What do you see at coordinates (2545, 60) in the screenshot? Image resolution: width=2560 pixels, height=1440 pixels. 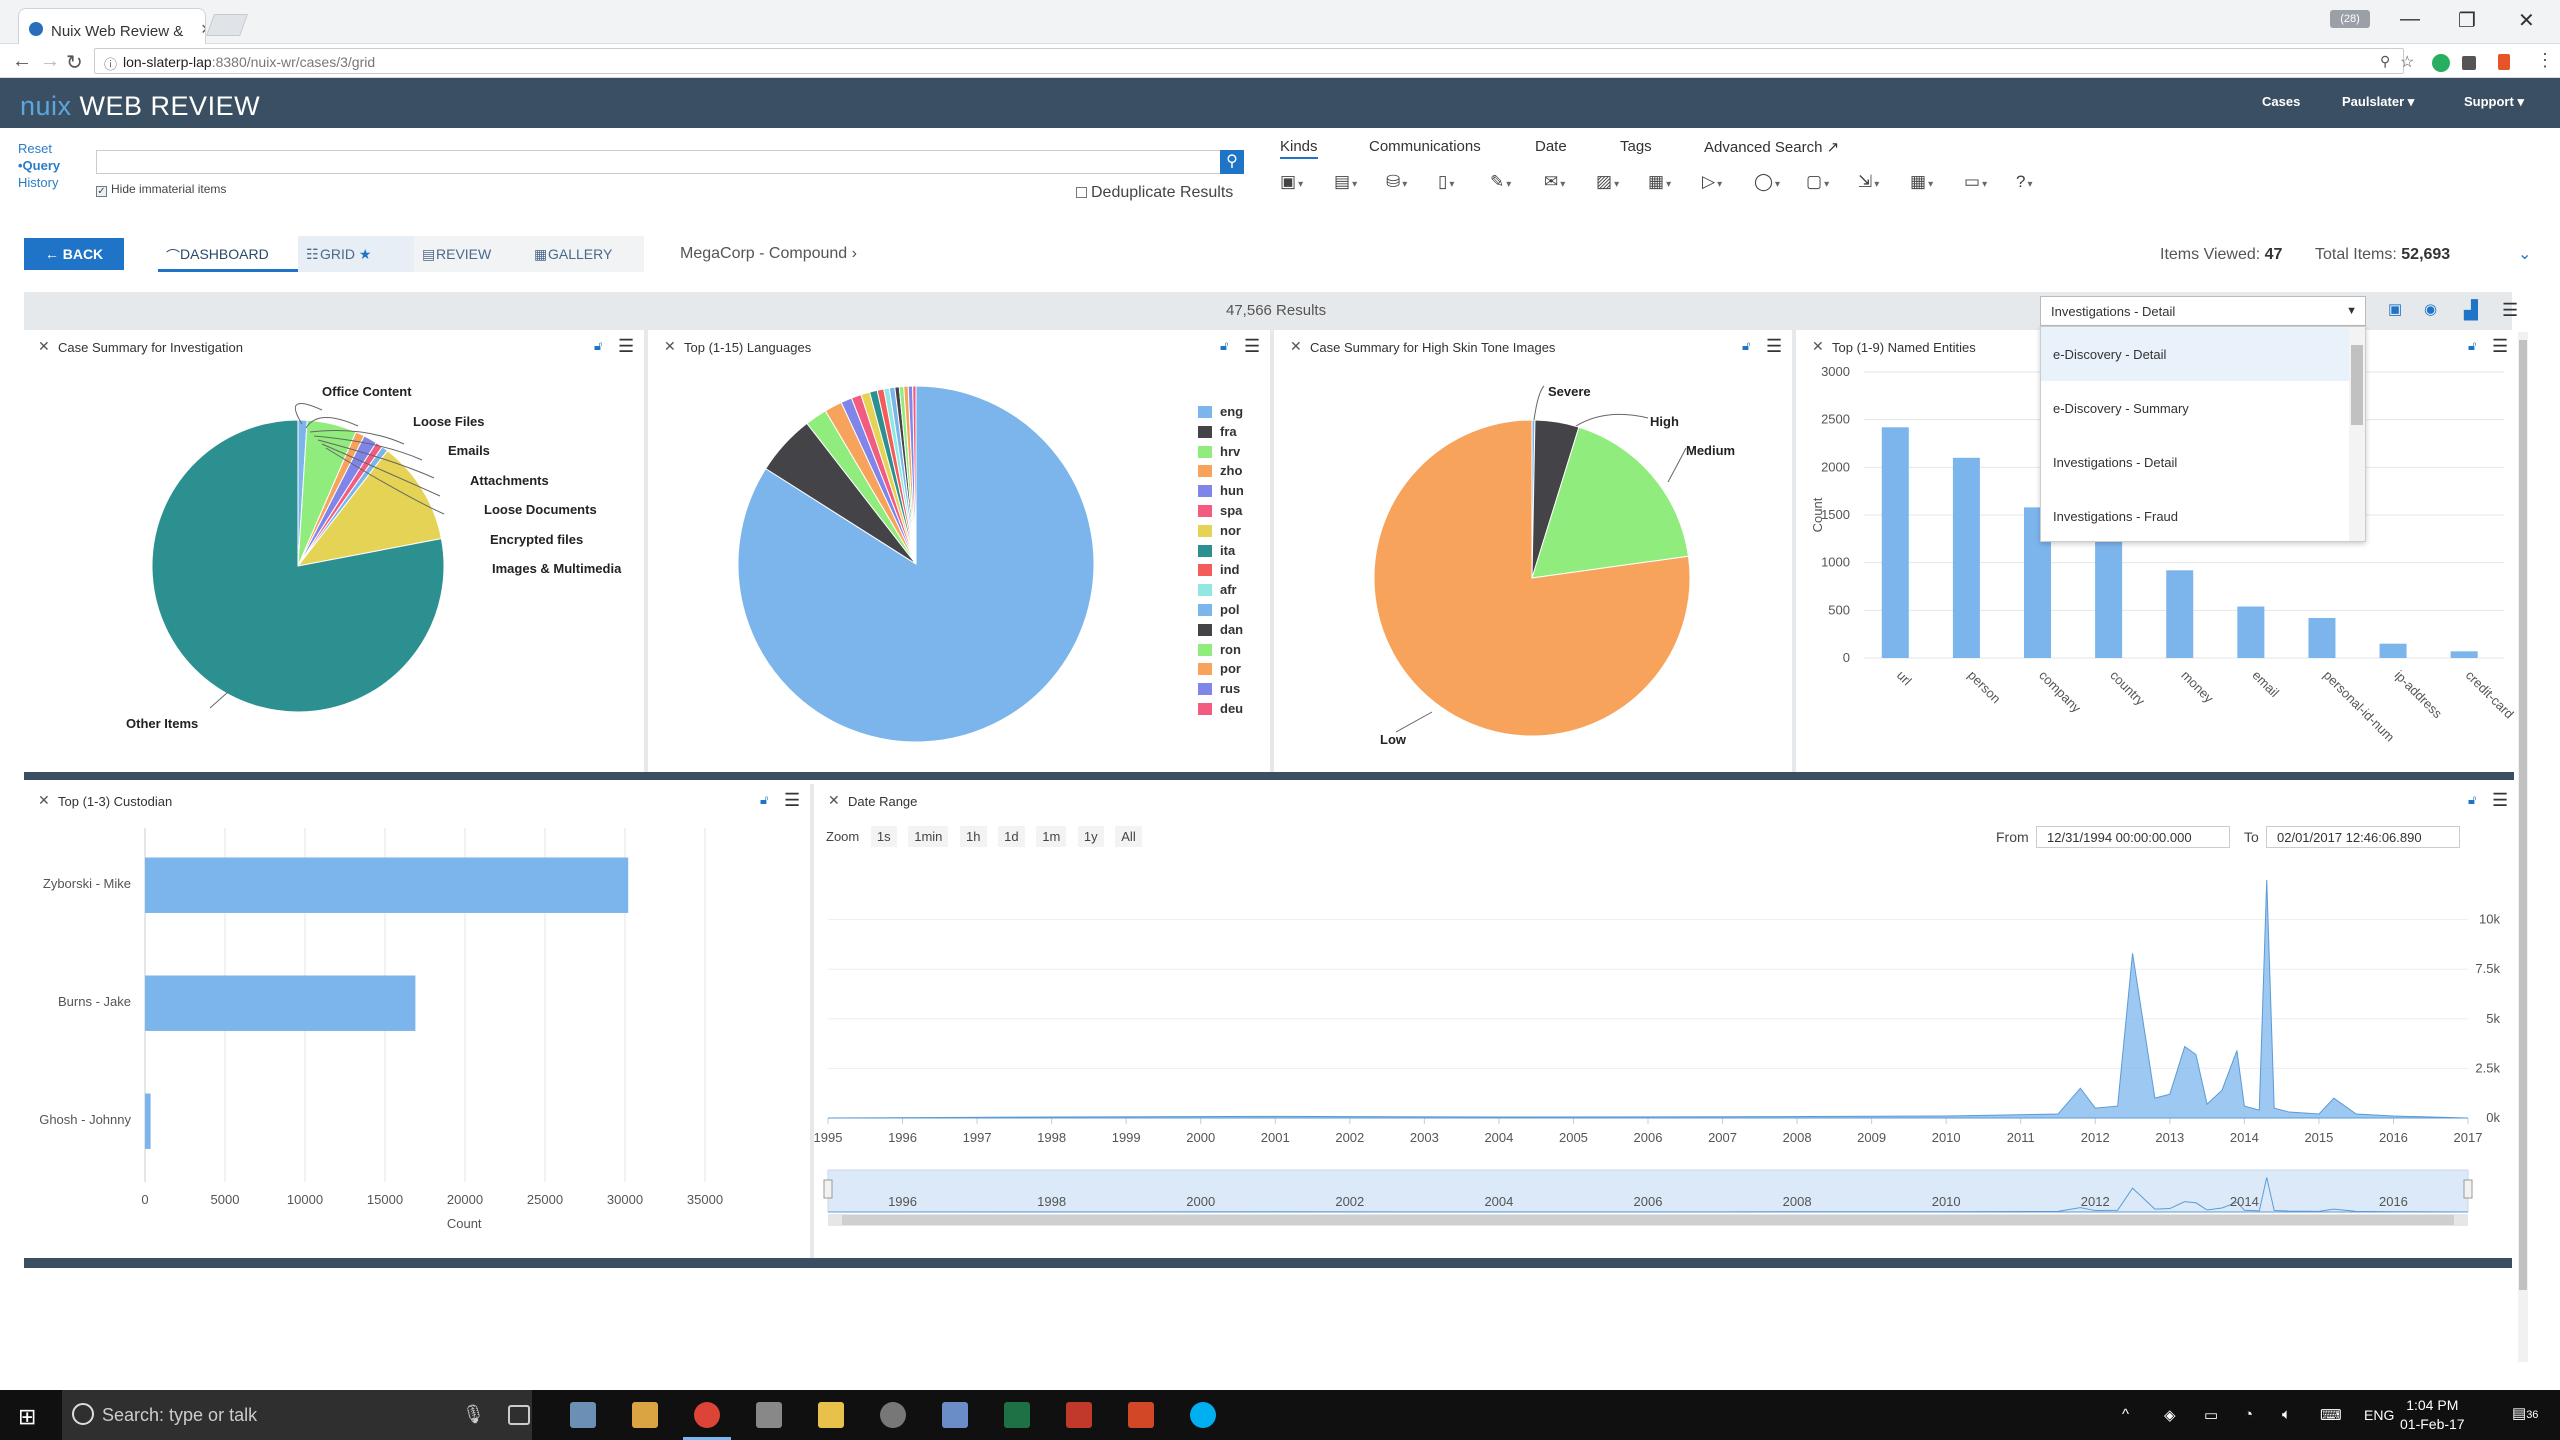 I see `chrome-menu-icon: ⋮` at bounding box center [2545, 60].